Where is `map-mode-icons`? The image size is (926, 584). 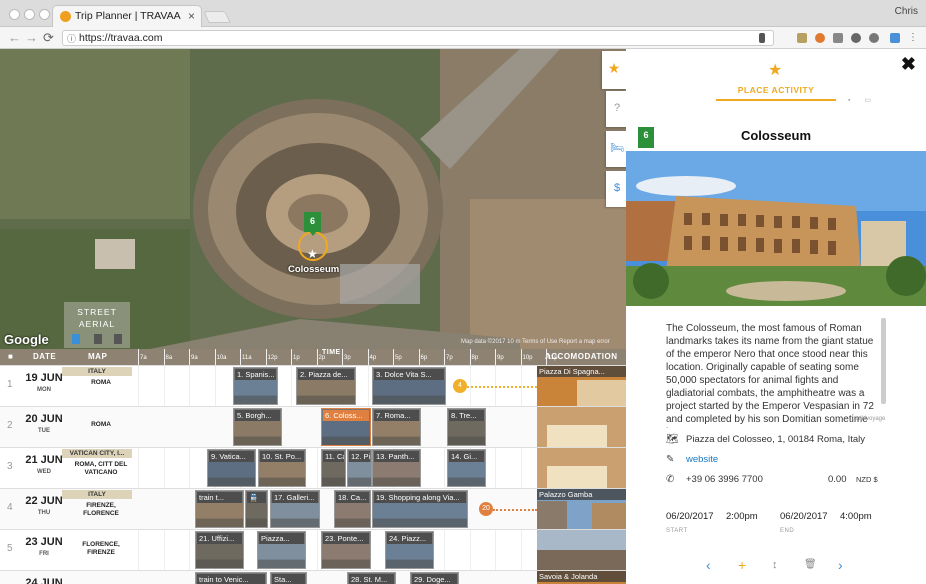
map-mode-icons is located at coordinates (97, 339).